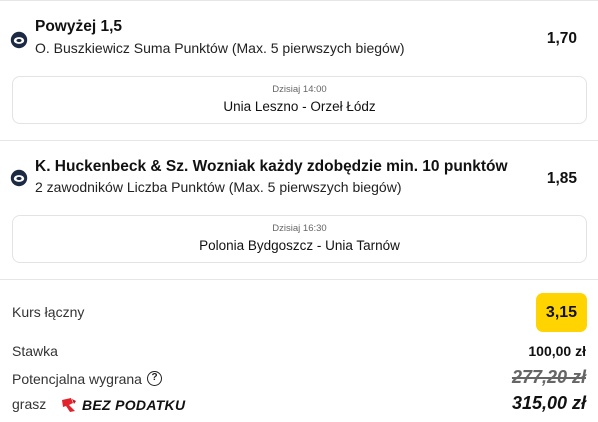  What do you see at coordinates (561, 38) in the screenshot?
I see `bet-odds: 1,70` at bounding box center [561, 38].